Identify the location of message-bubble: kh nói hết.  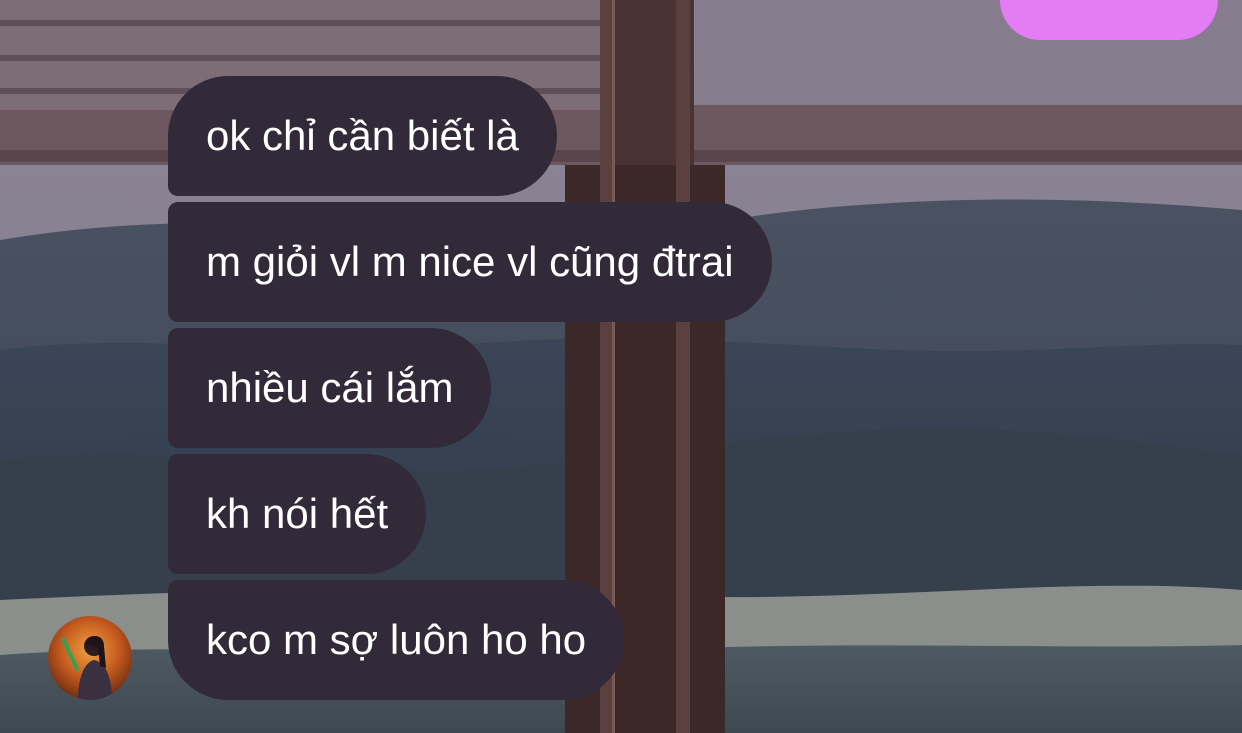
(297, 514).